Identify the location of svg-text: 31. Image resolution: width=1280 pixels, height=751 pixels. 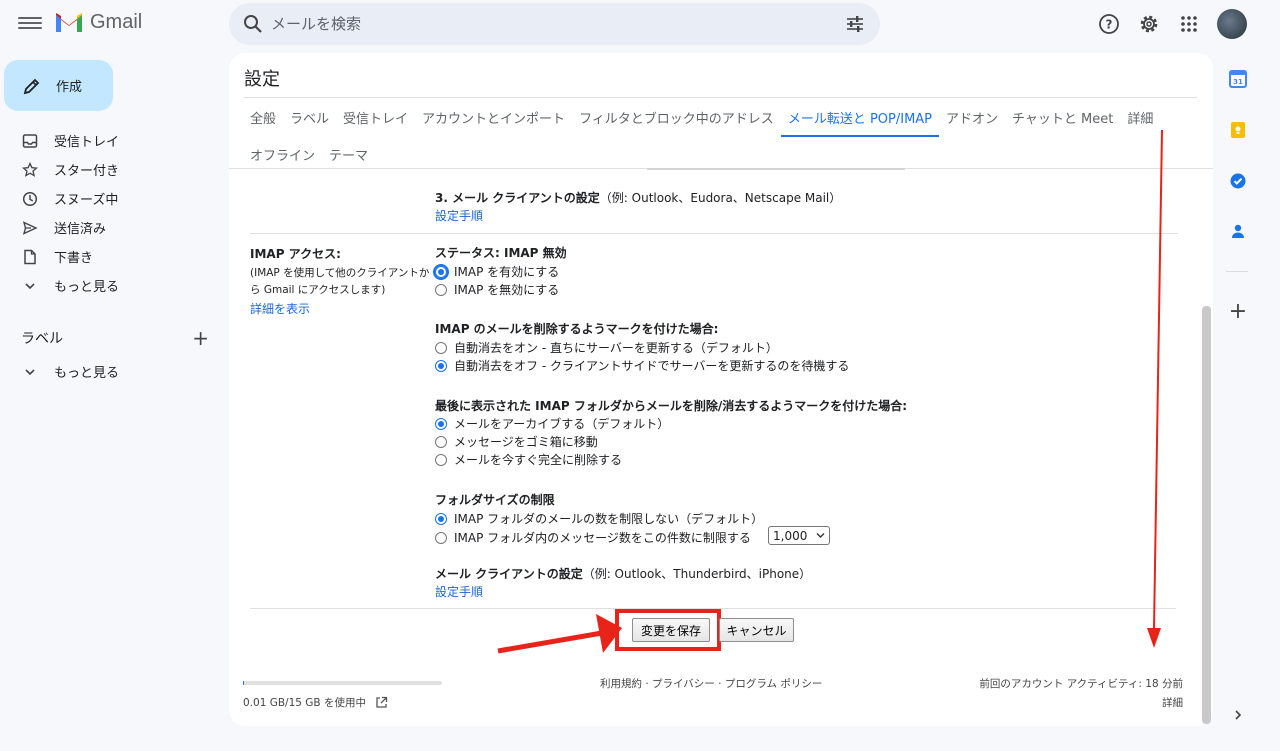
(1238, 82).